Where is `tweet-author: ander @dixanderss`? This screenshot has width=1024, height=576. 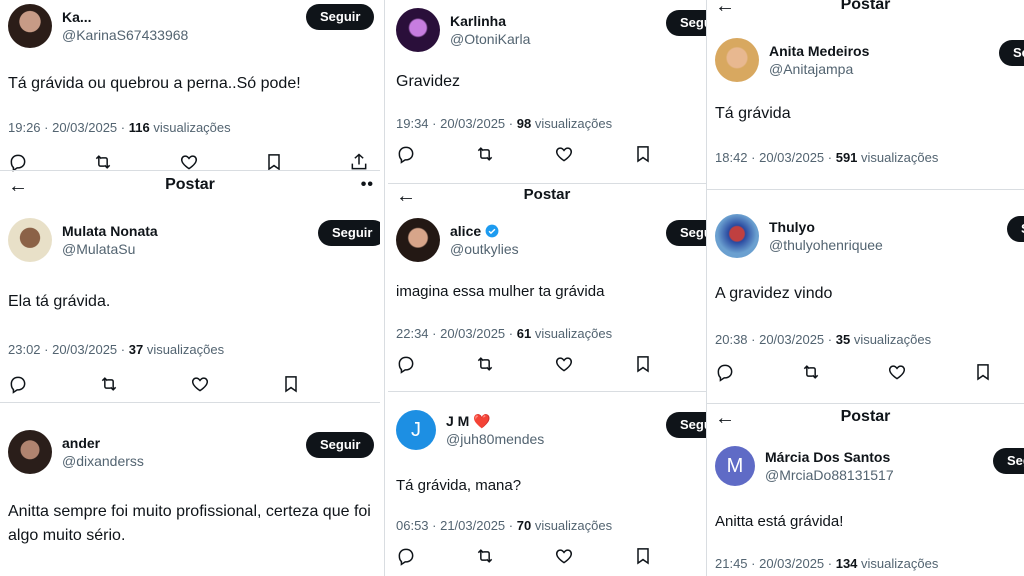
tweet-author: ander @dixanderss is located at coordinates (76, 452).